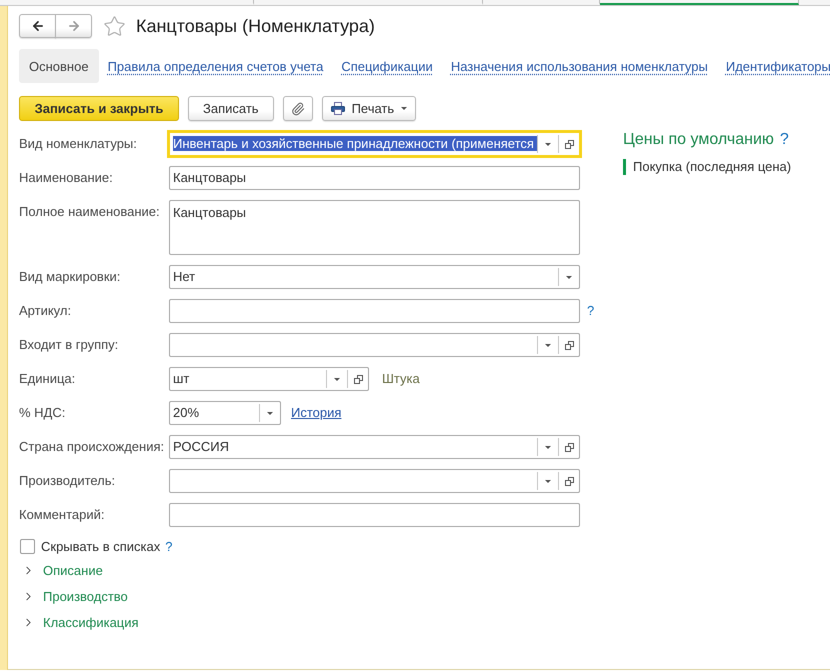 The height and width of the screenshot is (671, 830). I want to click on printer-icon, so click(337, 108).